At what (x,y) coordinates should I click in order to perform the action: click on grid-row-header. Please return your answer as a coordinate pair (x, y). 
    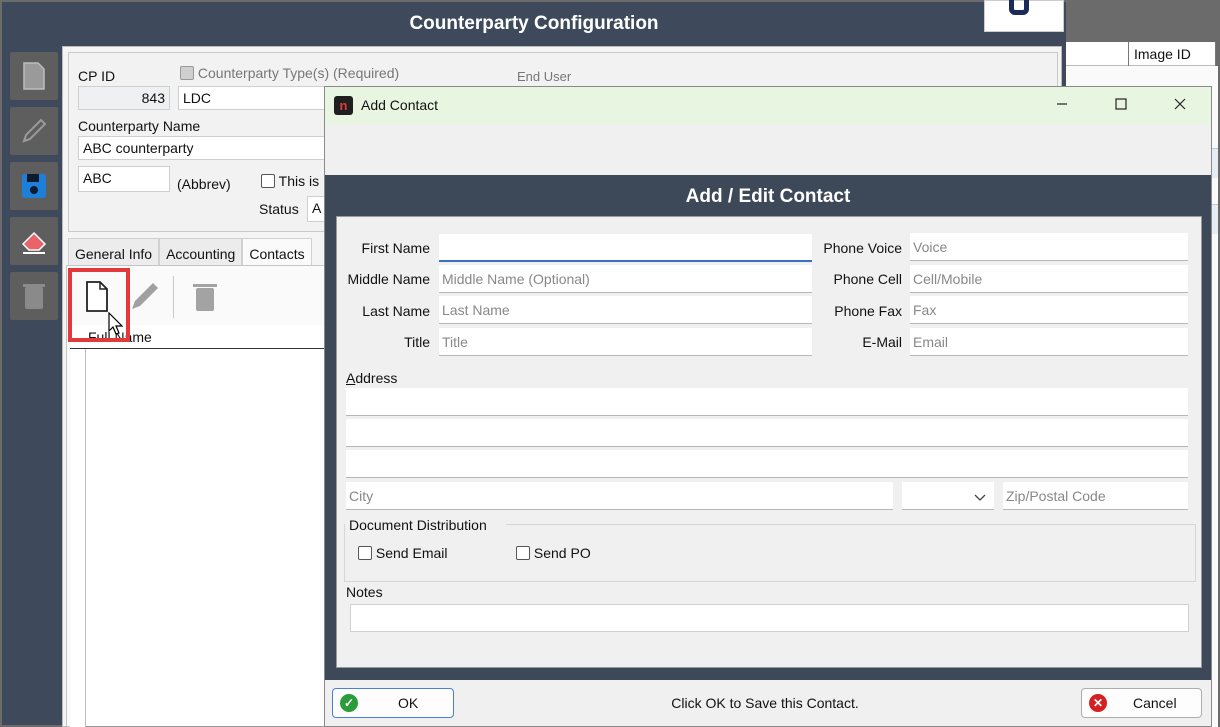
    Looking at the image, I should click on (78, 526).